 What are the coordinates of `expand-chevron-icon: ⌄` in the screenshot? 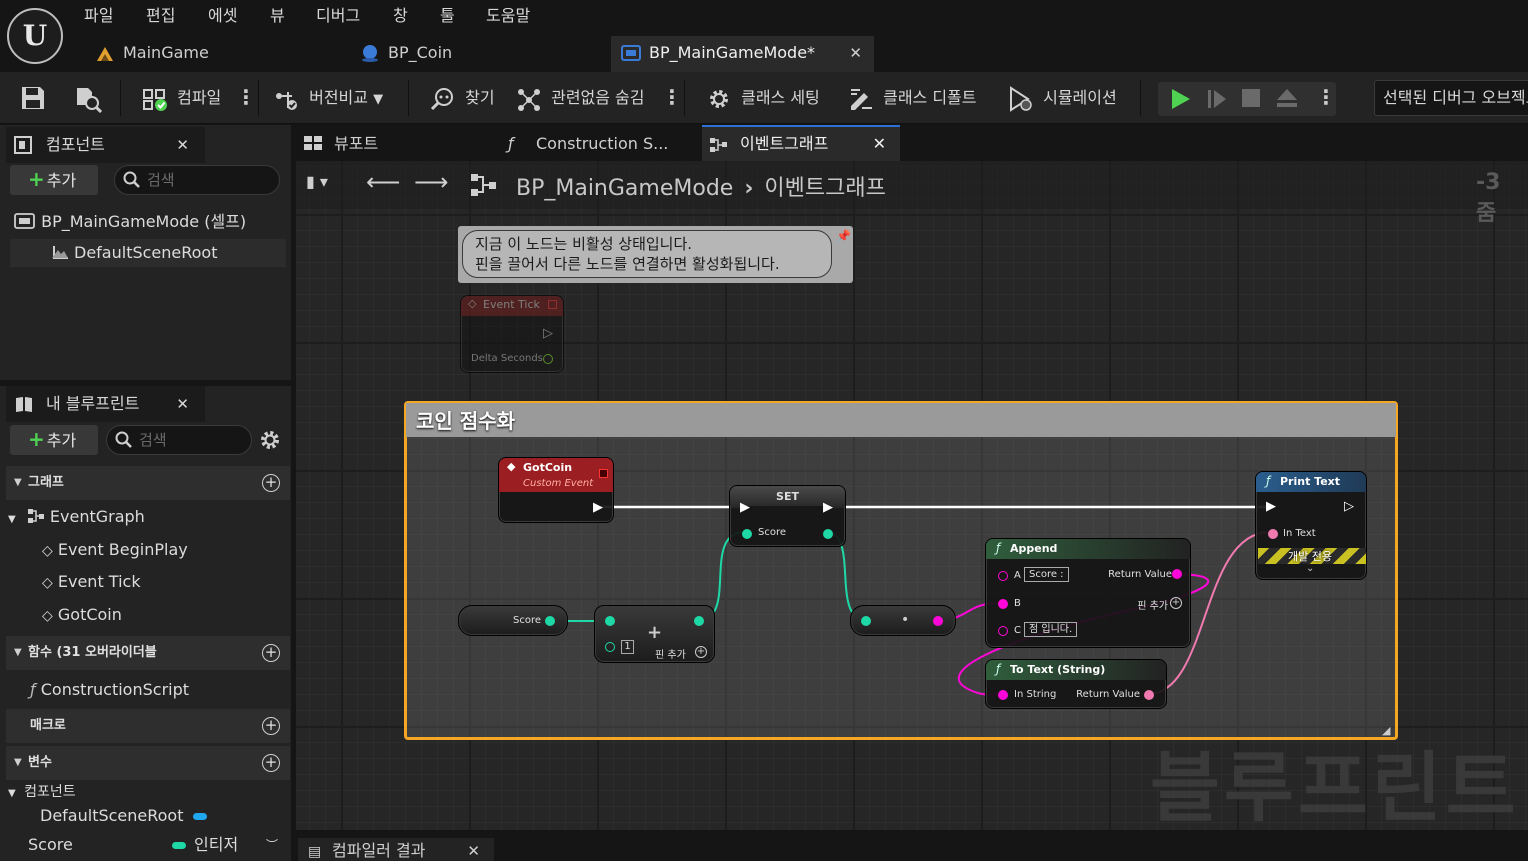 It's located at (1310, 568).